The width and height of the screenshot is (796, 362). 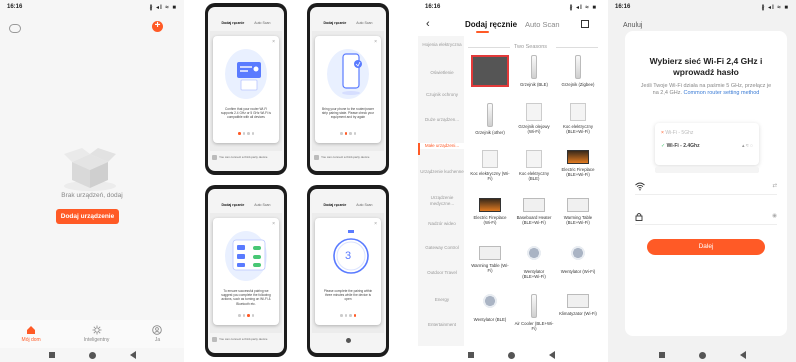 I want to click on device-tile: Grzejnik (BLE), so click(x=534, y=71).